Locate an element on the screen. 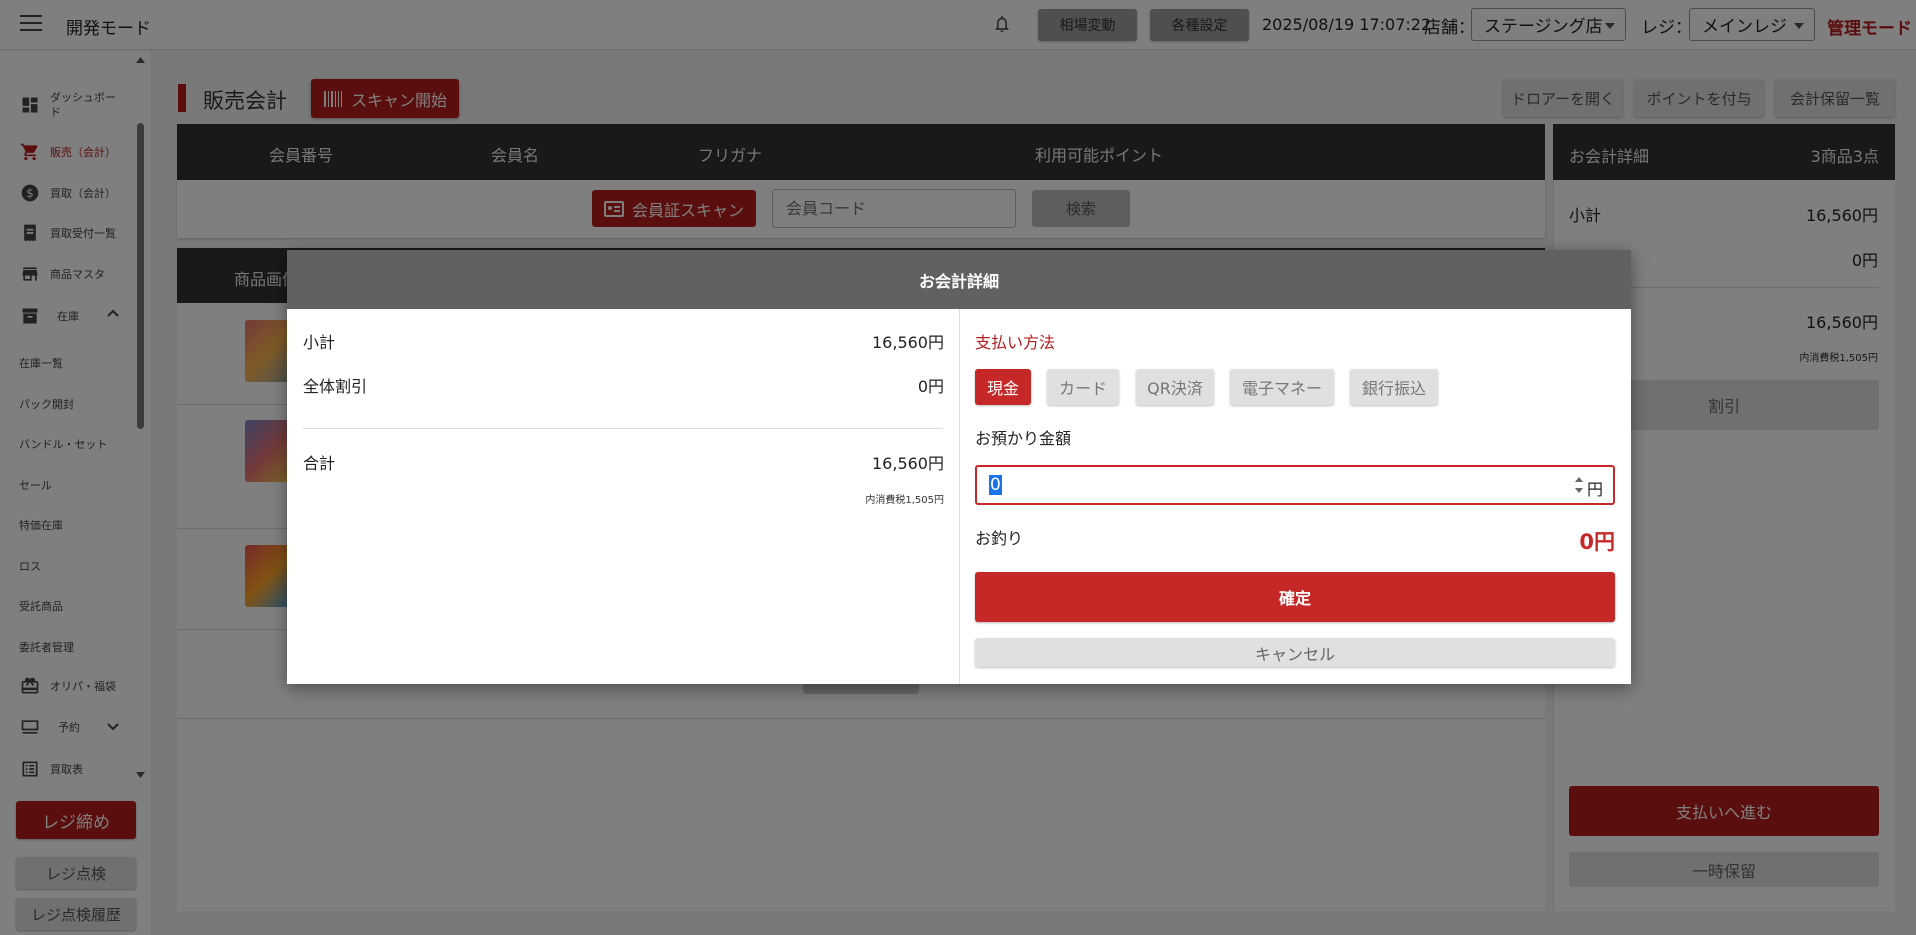 This screenshot has width=1916, height=935. modal-divider is located at coordinates (623, 428).